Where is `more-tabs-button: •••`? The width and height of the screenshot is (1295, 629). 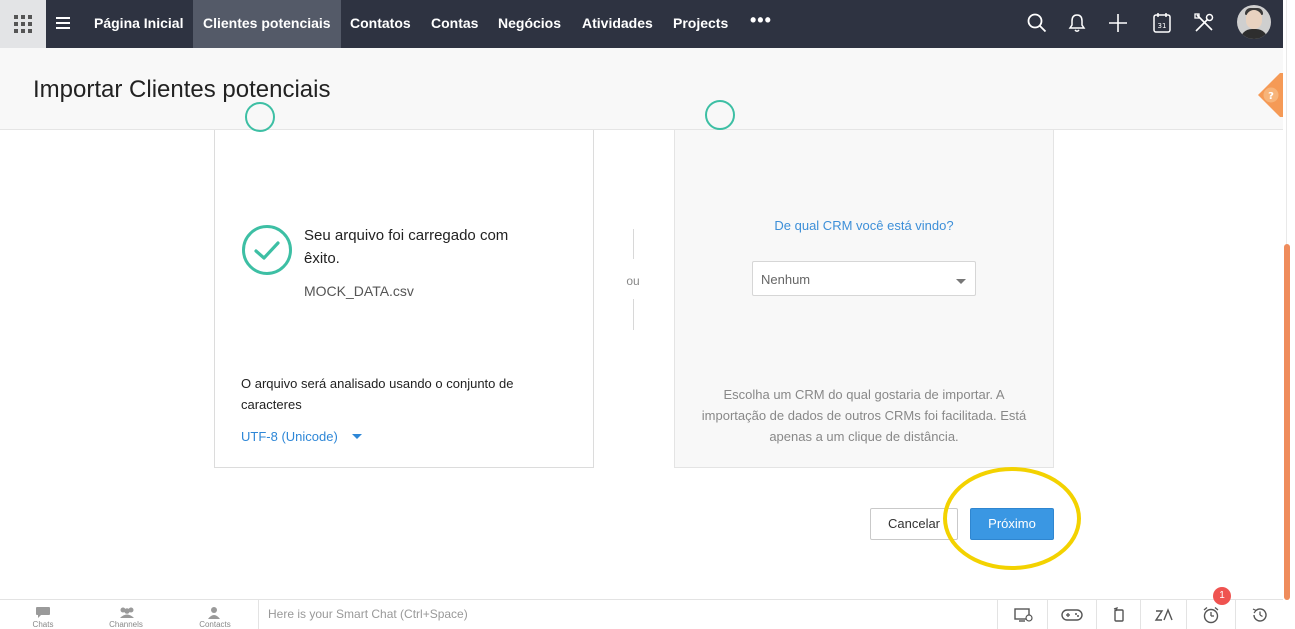 more-tabs-button: ••• is located at coordinates (761, 24).